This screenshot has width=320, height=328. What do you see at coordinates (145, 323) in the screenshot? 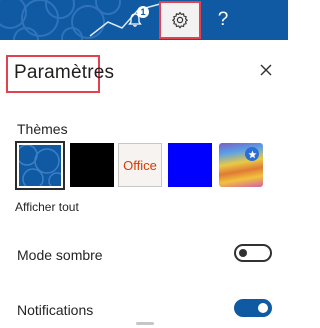
I see `scroll-indicator` at bounding box center [145, 323].